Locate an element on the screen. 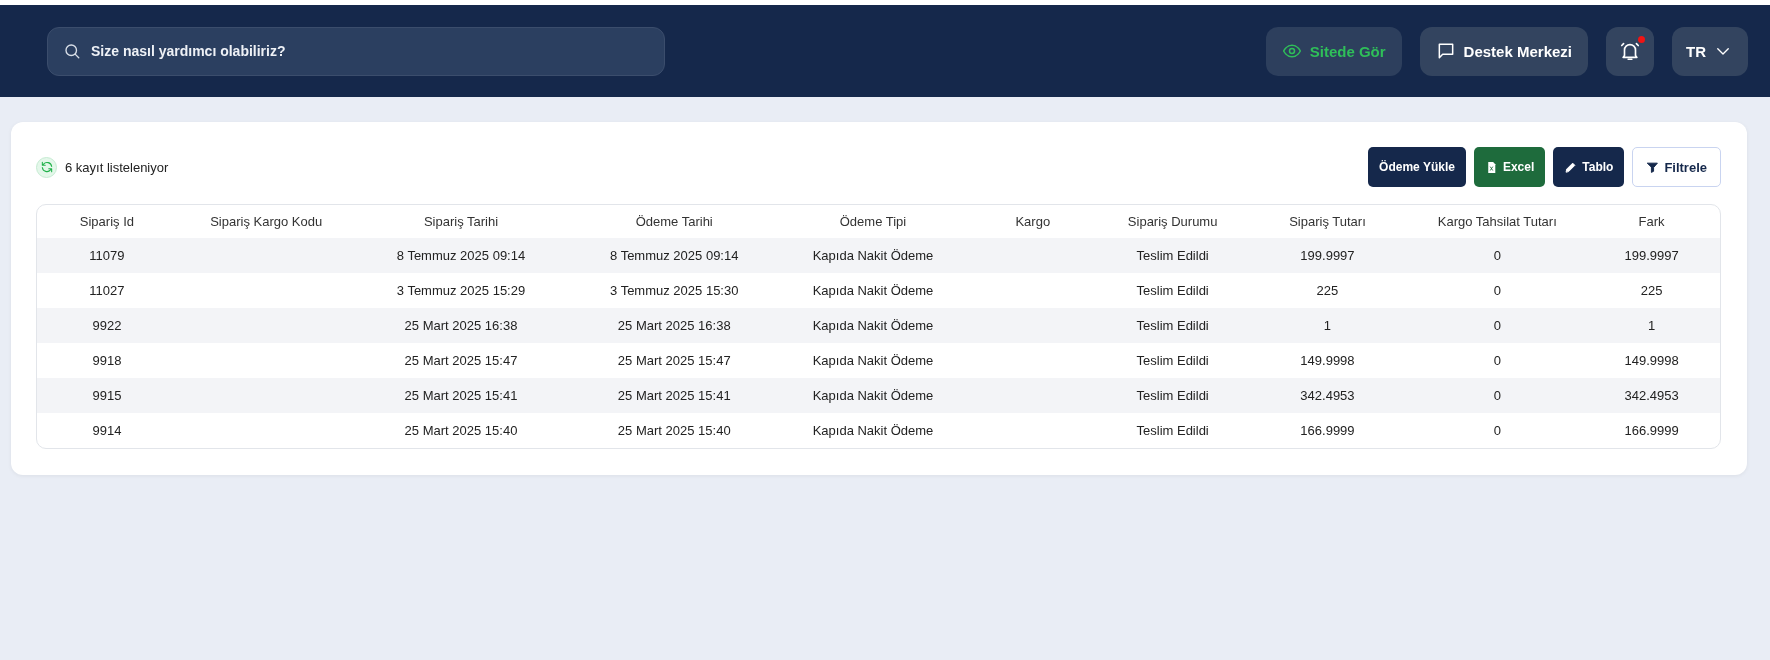 The image size is (1770, 660). column-header: Fark is located at coordinates (1651, 221).